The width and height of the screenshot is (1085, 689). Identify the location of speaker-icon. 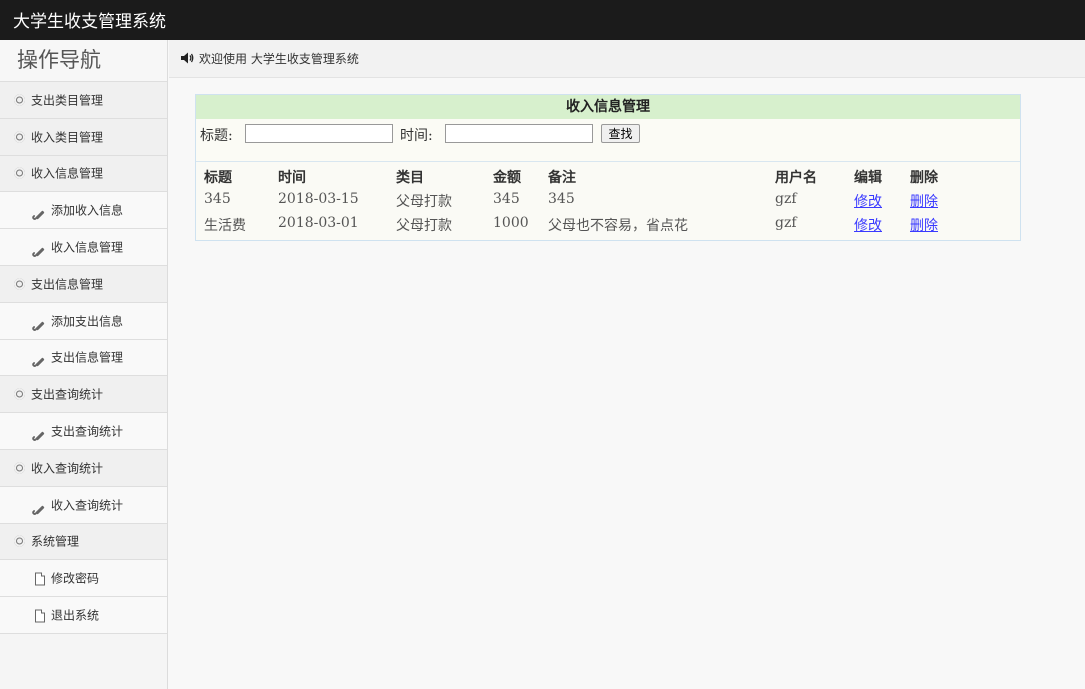
(187, 58).